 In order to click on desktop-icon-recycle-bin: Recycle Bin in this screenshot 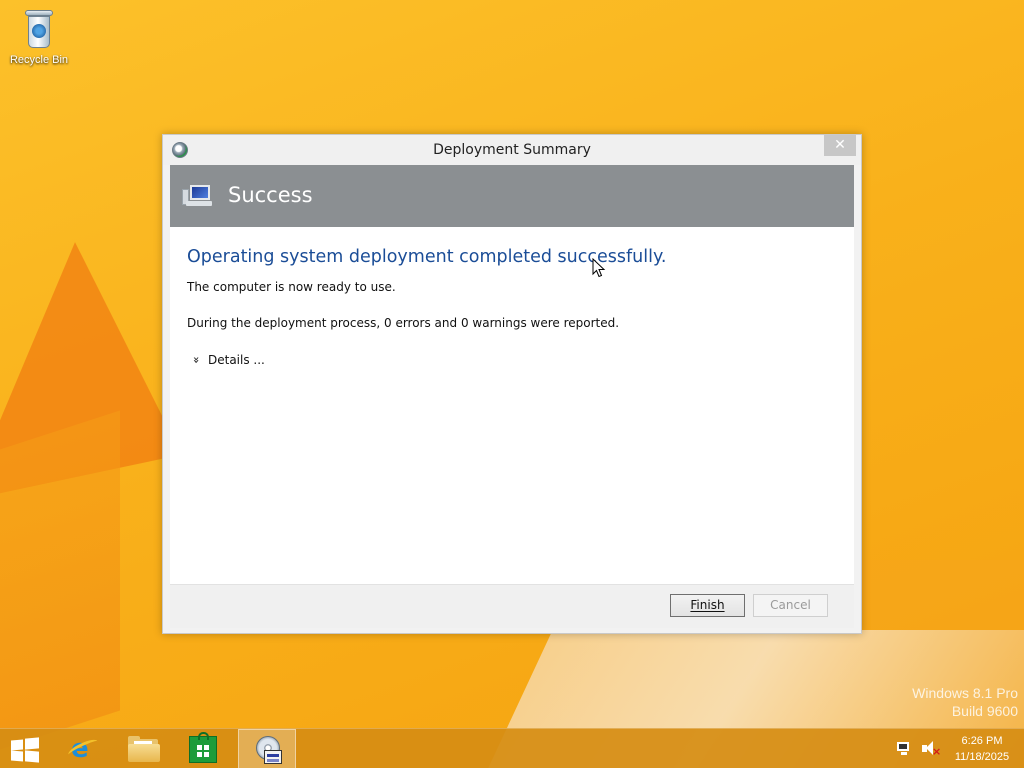, I will do `click(39, 36)`.